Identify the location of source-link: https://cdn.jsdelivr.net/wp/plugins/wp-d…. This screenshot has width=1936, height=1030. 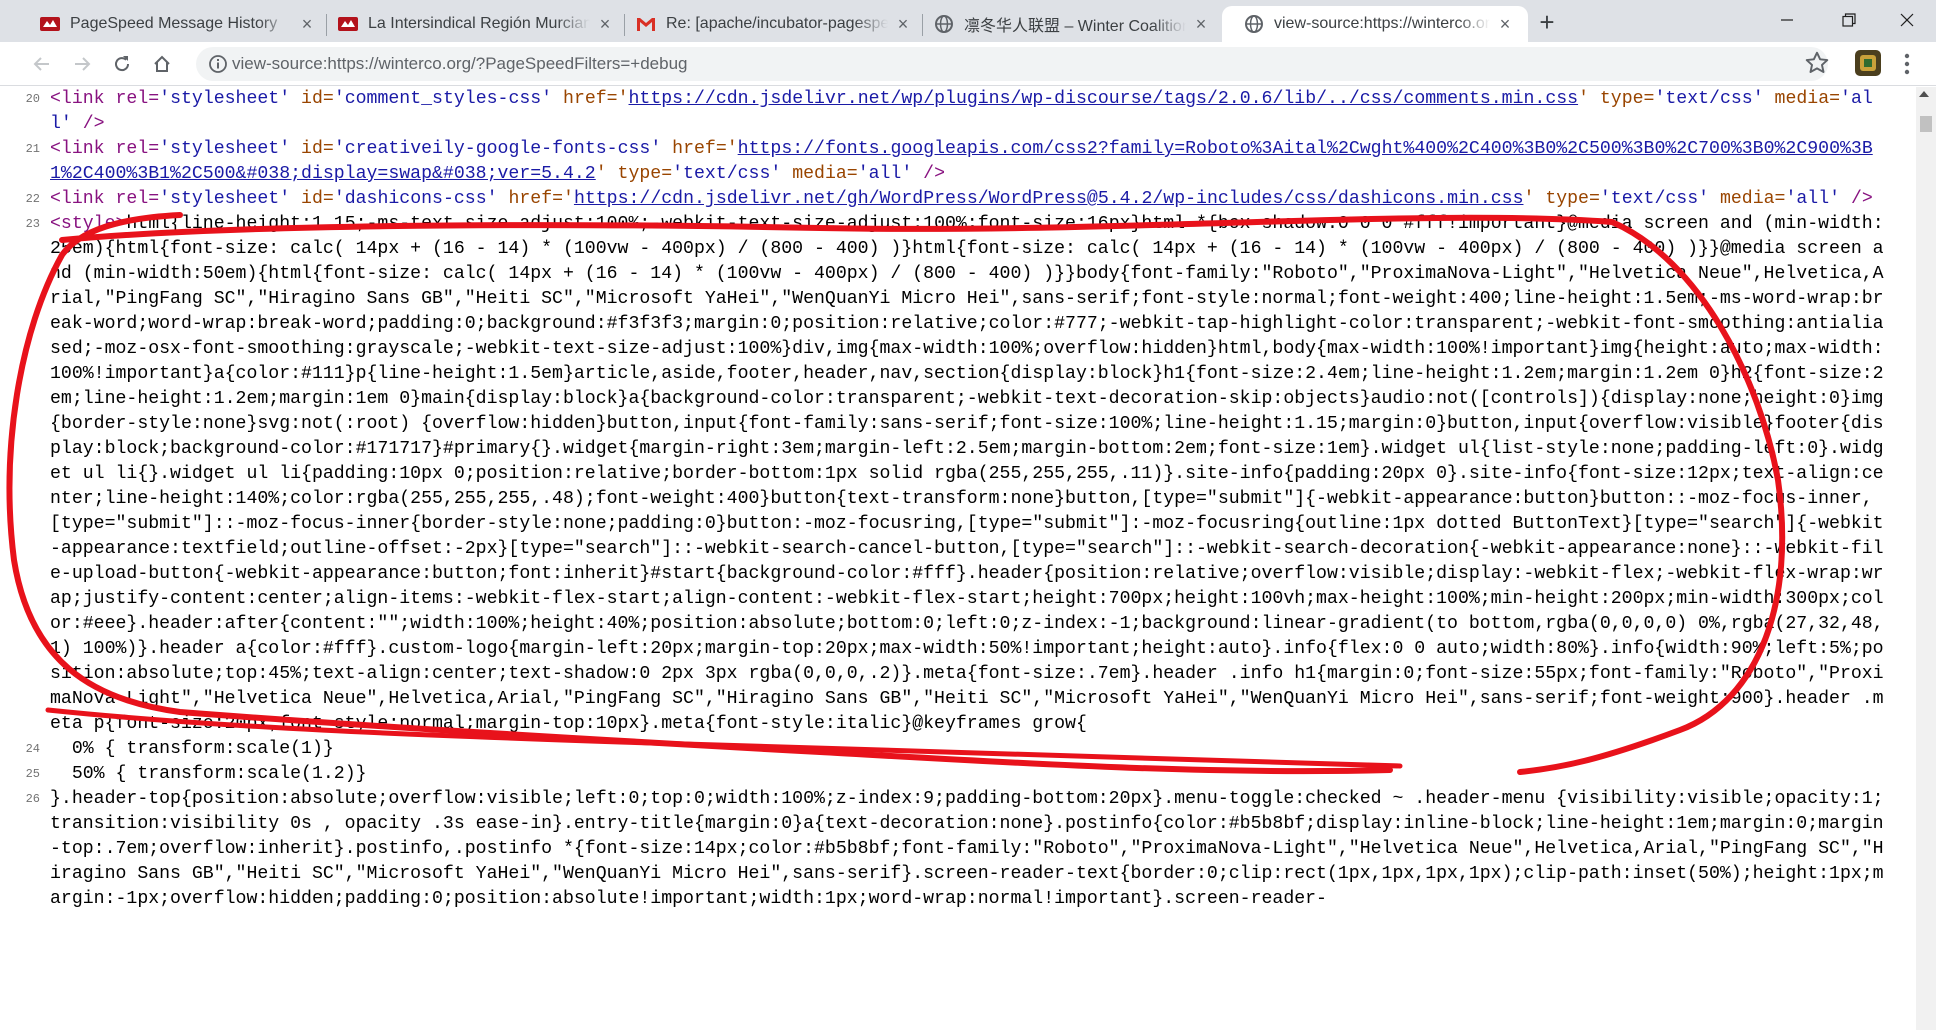
(1104, 99).